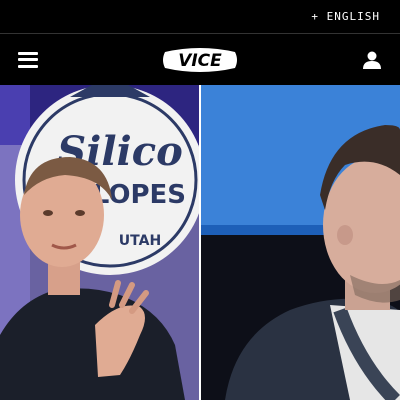 This screenshot has width=400, height=400. What do you see at coordinates (28, 59) in the screenshot?
I see `hamburger-menu-icon` at bounding box center [28, 59].